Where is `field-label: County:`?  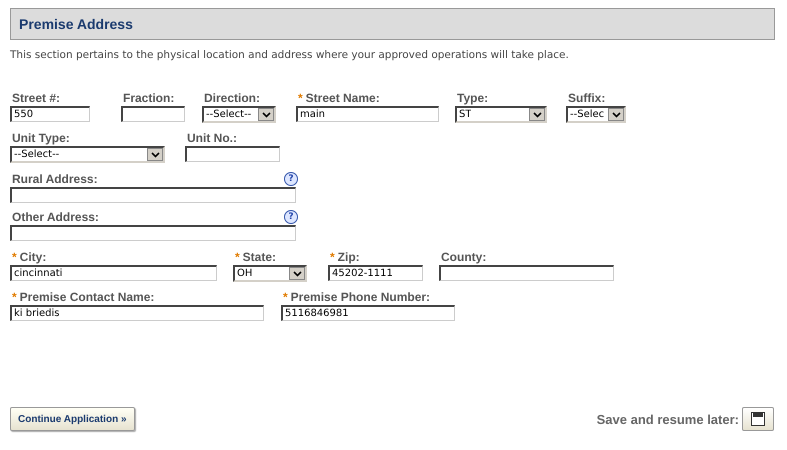 field-label: County: is located at coordinates (463, 257).